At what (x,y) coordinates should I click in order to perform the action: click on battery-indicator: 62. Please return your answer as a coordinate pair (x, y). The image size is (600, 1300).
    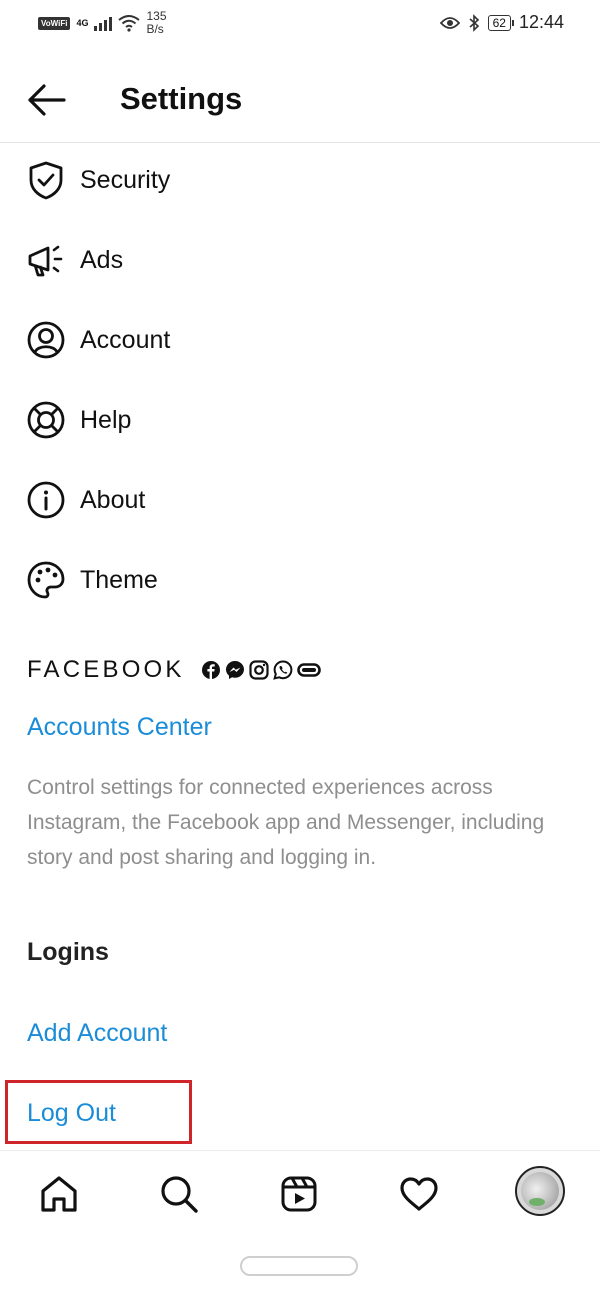
    Looking at the image, I should click on (501, 22).